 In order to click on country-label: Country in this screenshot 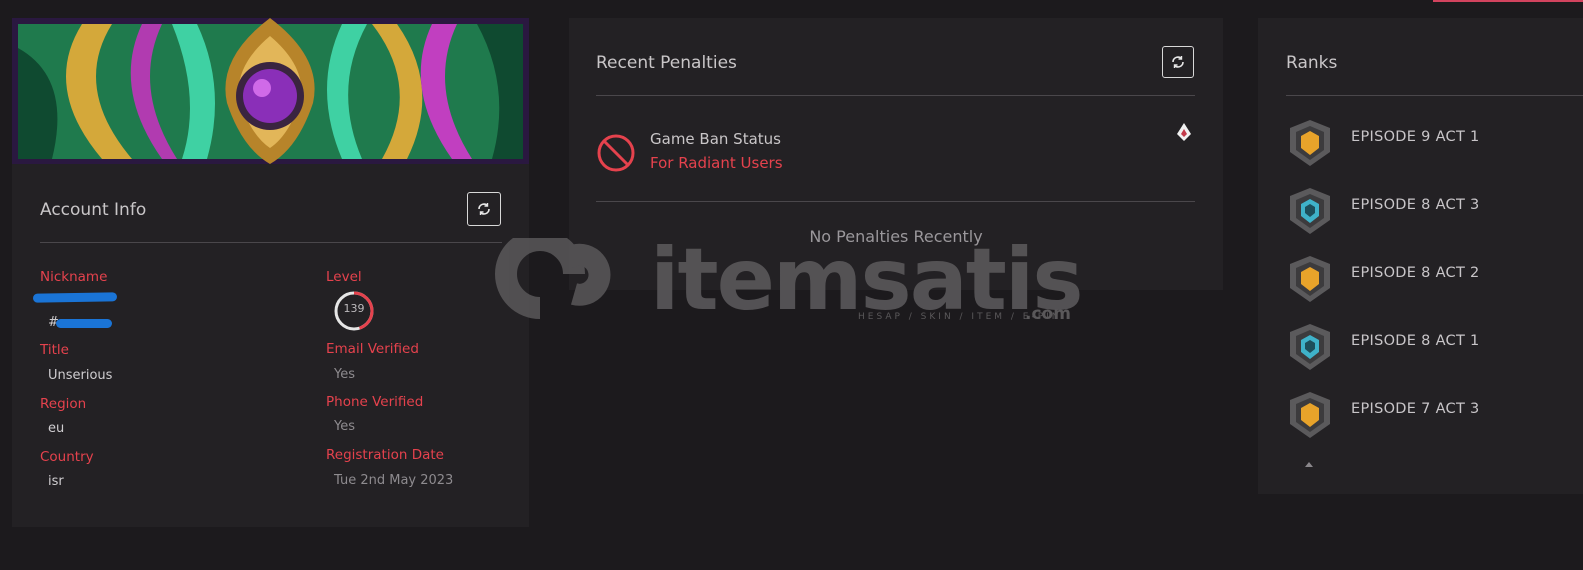, I will do `click(67, 457)`.